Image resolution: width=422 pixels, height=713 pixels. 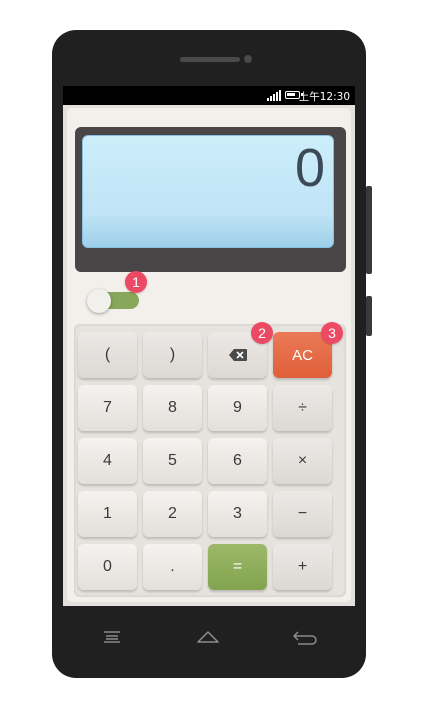 I want to click on digit-2-label: 2, so click(x=172, y=513).